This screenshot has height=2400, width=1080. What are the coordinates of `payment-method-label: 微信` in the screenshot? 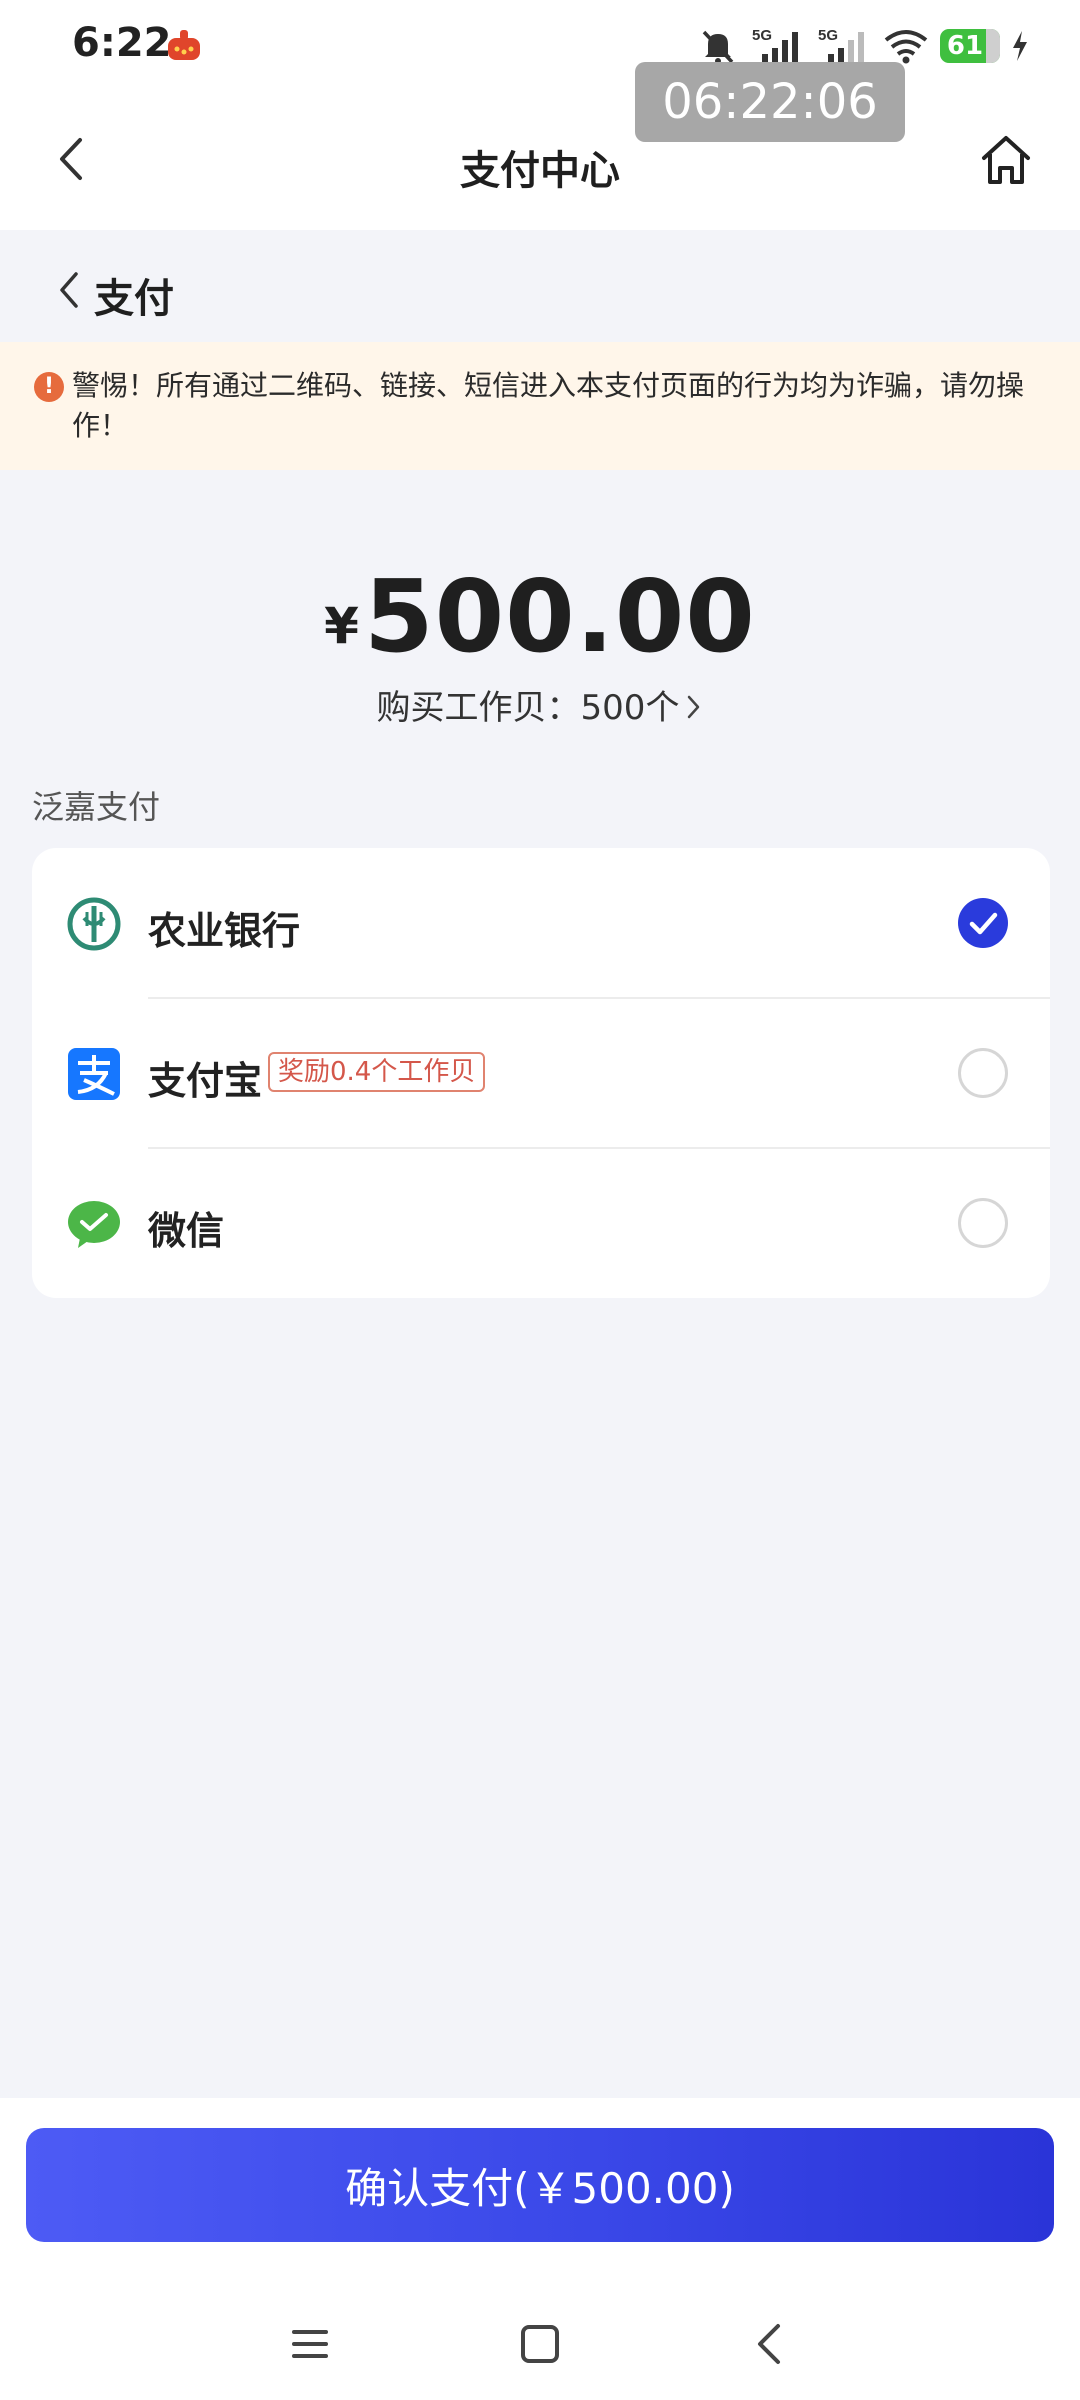 It's located at (186, 1231).